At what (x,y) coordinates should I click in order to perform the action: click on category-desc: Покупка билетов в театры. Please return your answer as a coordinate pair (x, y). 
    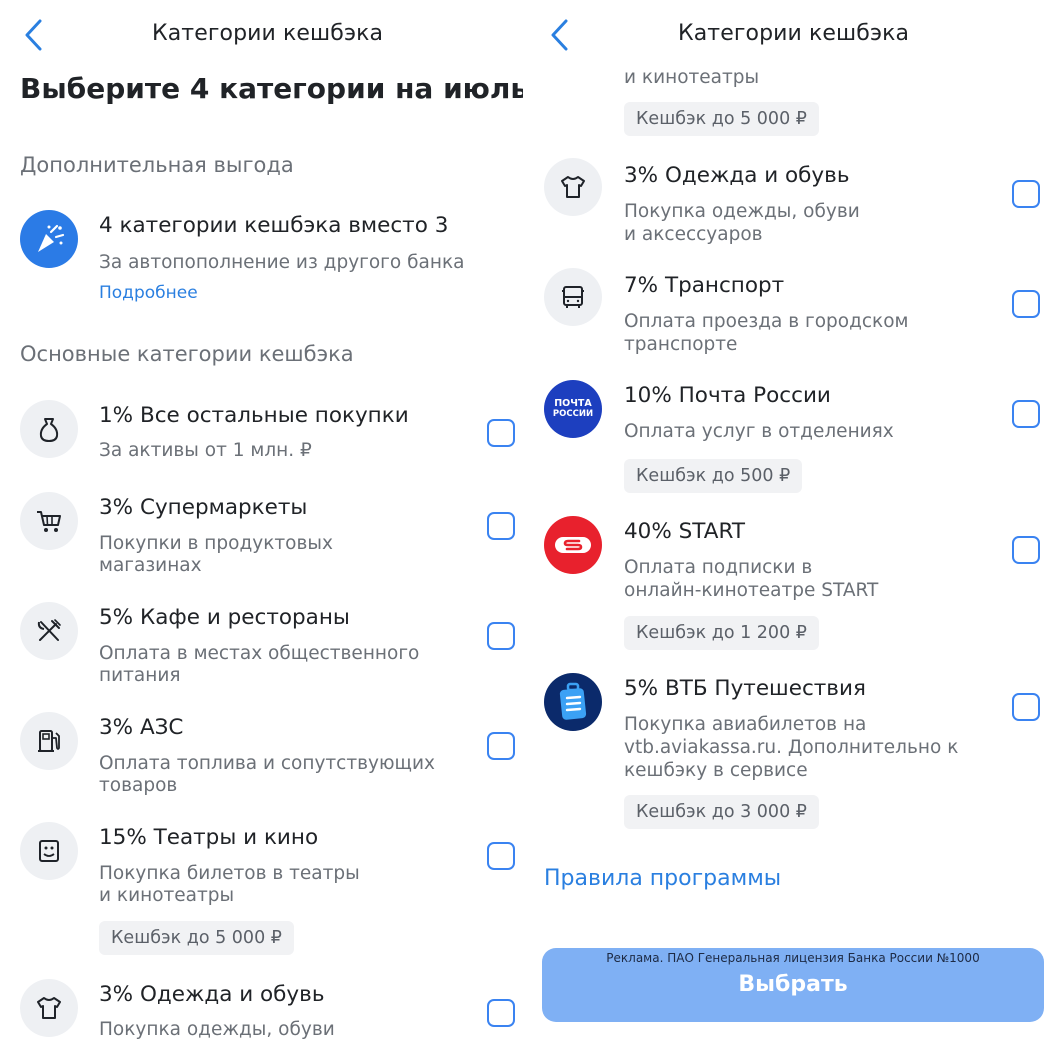
    Looking at the image, I should click on (229, 873).